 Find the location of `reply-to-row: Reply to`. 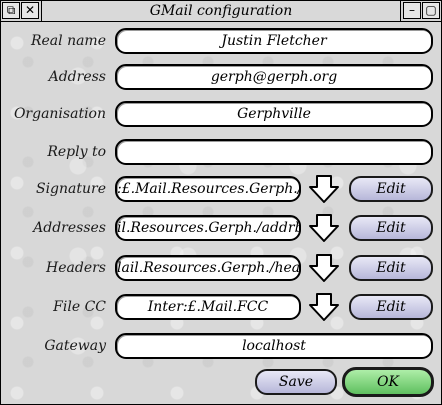

reply-to-row: Reply to is located at coordinates (221, 152).